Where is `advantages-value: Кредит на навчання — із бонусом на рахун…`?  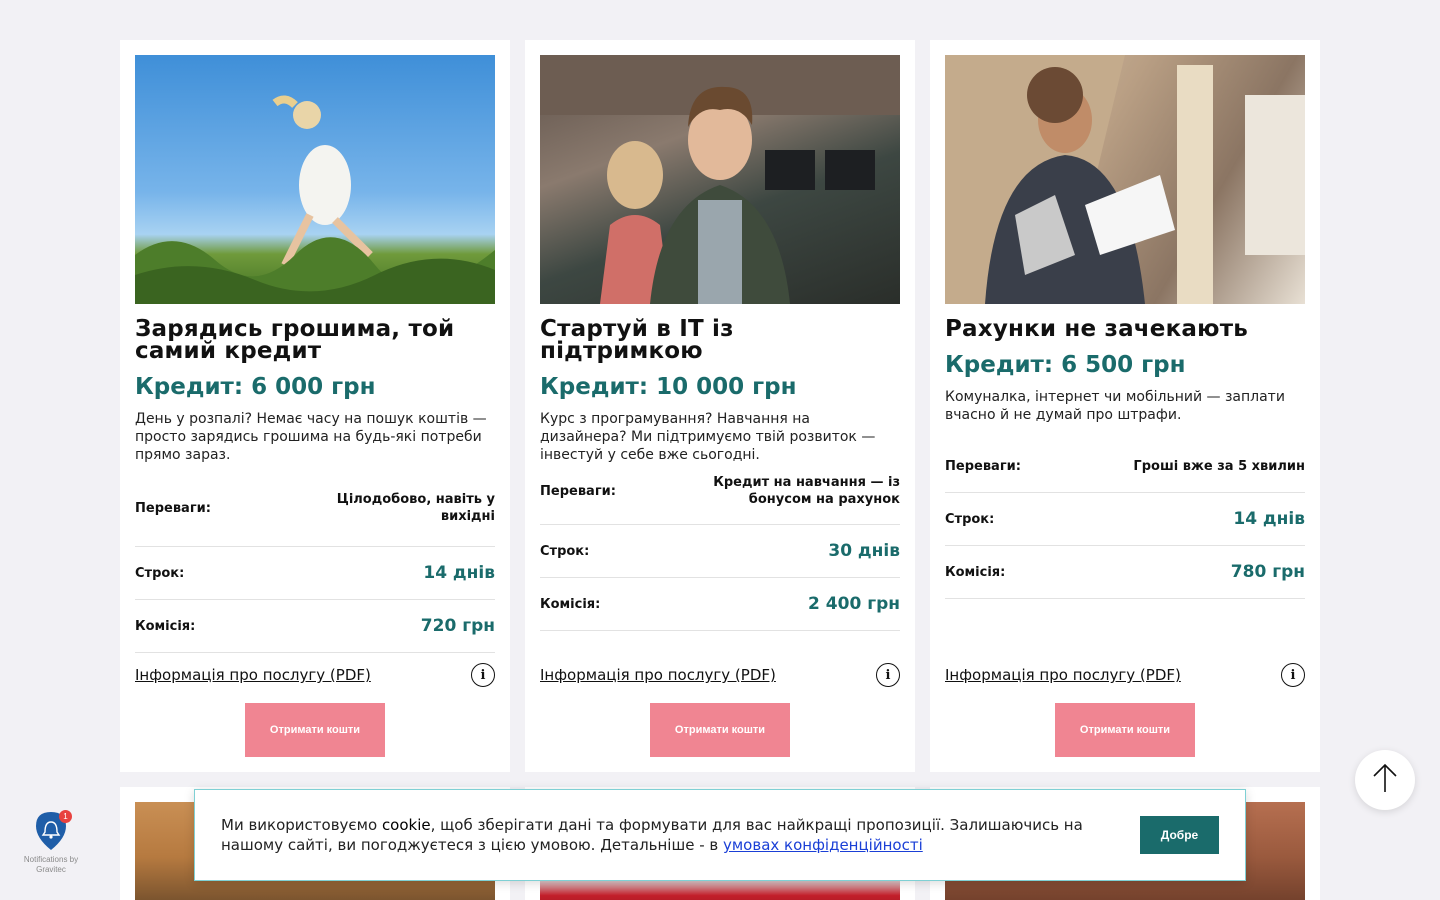 advantages-value: Кредит на навчання — із бонусом на рахун… is located at coordinates (806, 491).